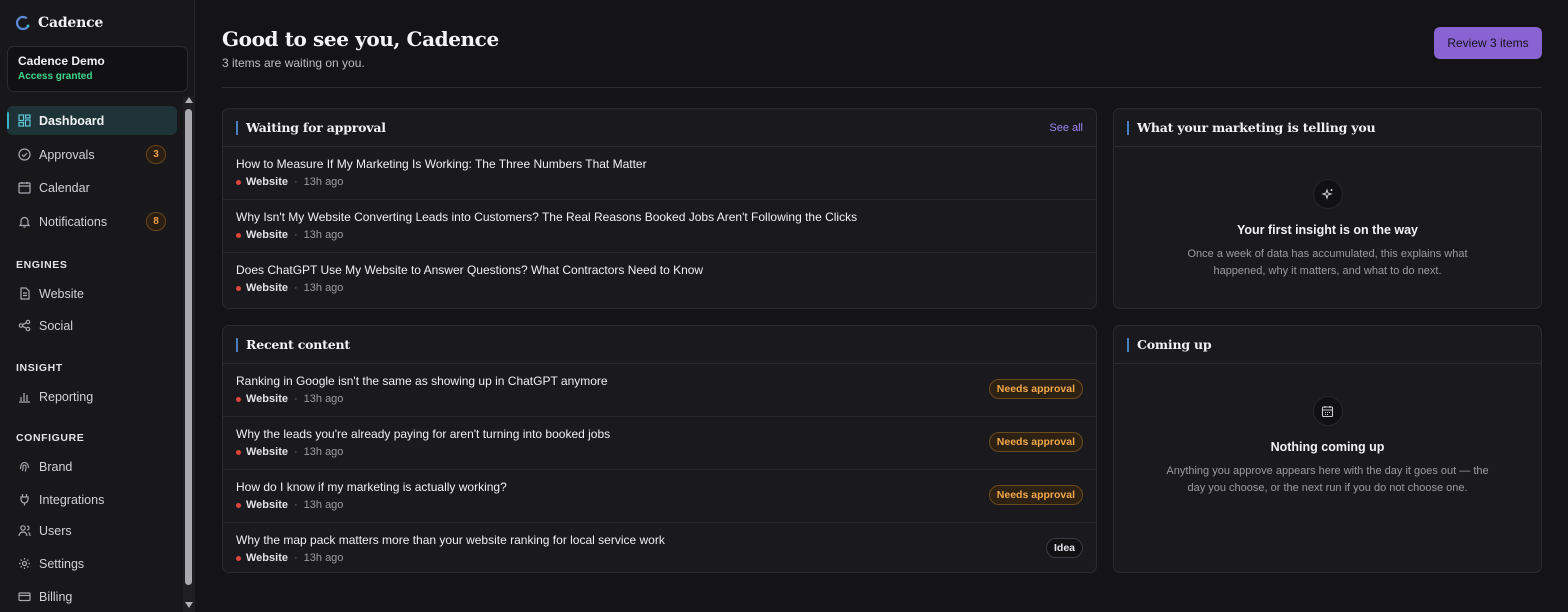 The height and width of the screenshot is (612, 1568). I want to click on scroll-down-icon, so click(189, 605).